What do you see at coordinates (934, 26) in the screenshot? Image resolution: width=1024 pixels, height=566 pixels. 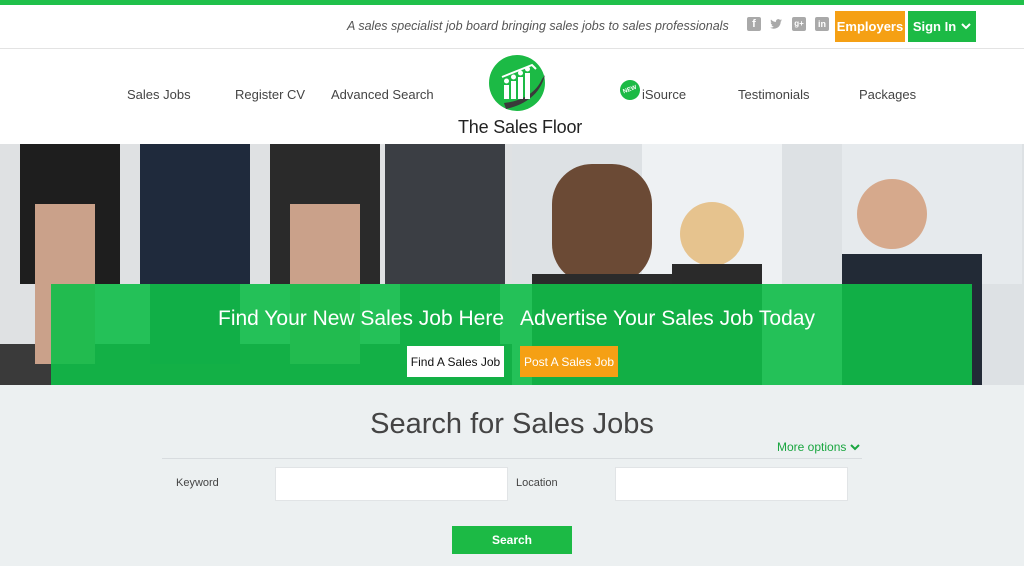 I see `sign-in-label: Sign In` at bounding box center [934, 26].